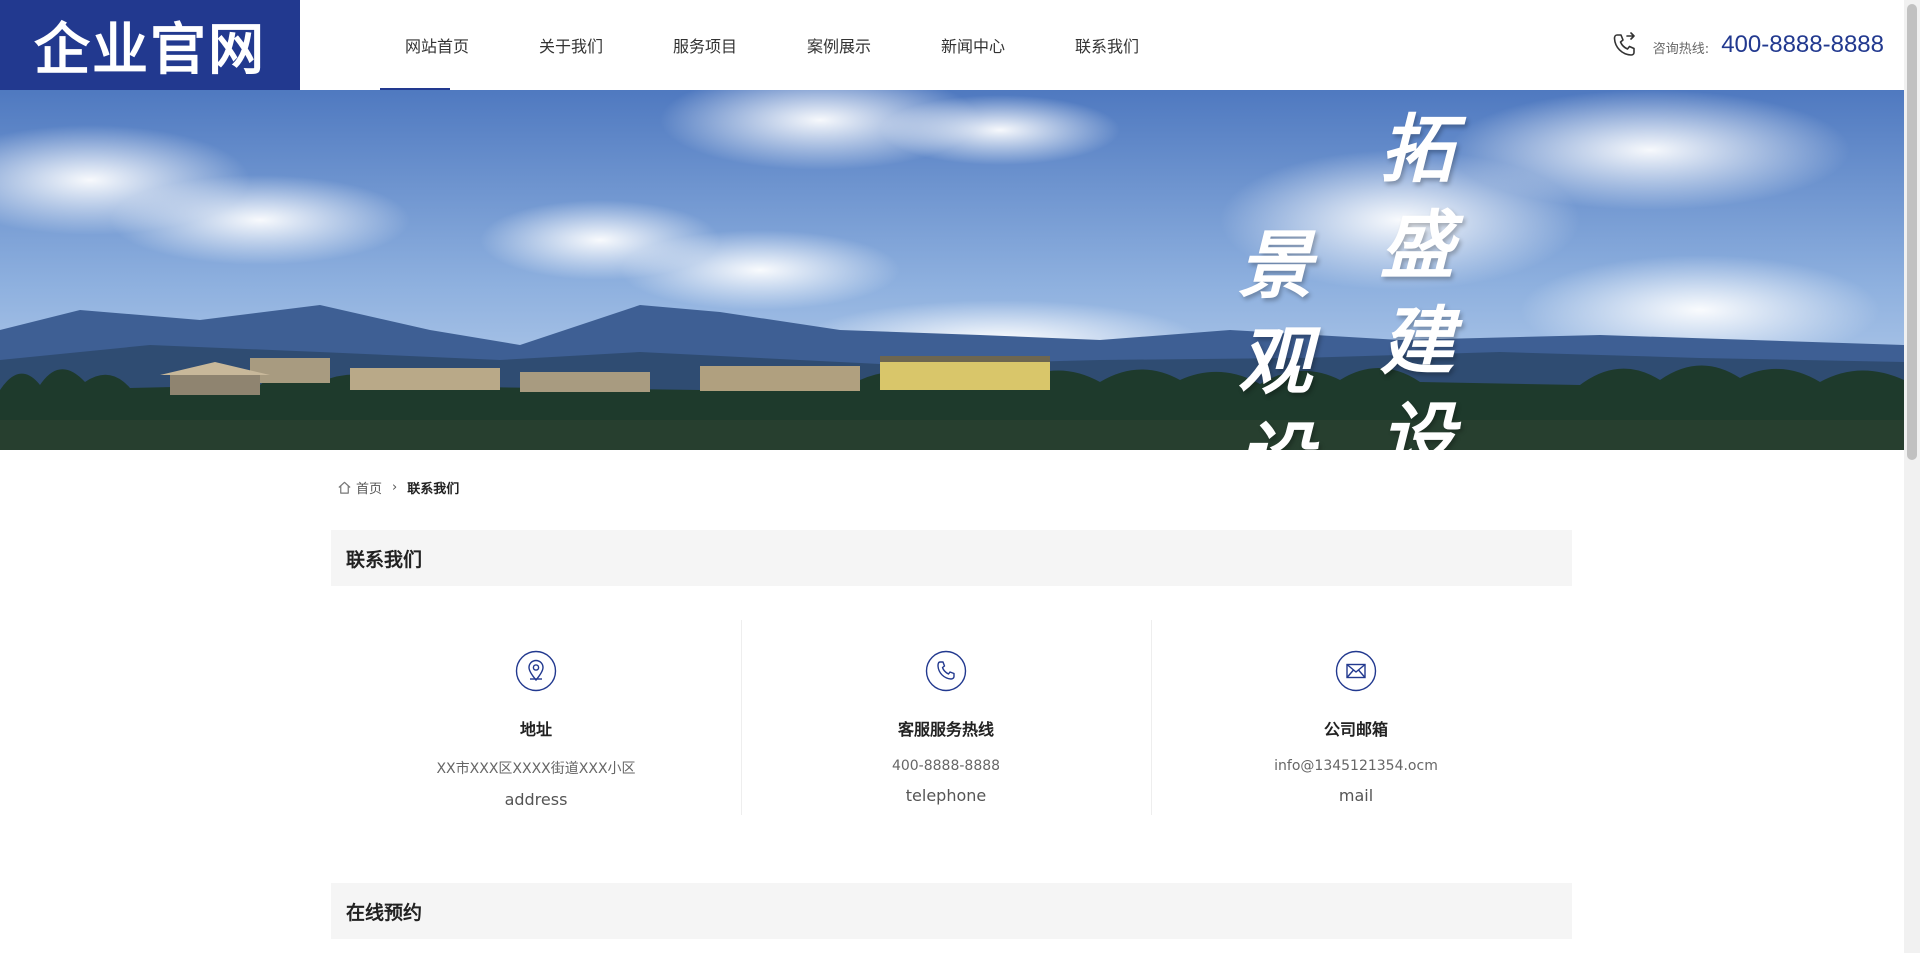 The image size is (1920, 953). Describe the element at coordinates (945, 729) in the screenshot. I see `contact-card-title: 客服服务热线` at that location.